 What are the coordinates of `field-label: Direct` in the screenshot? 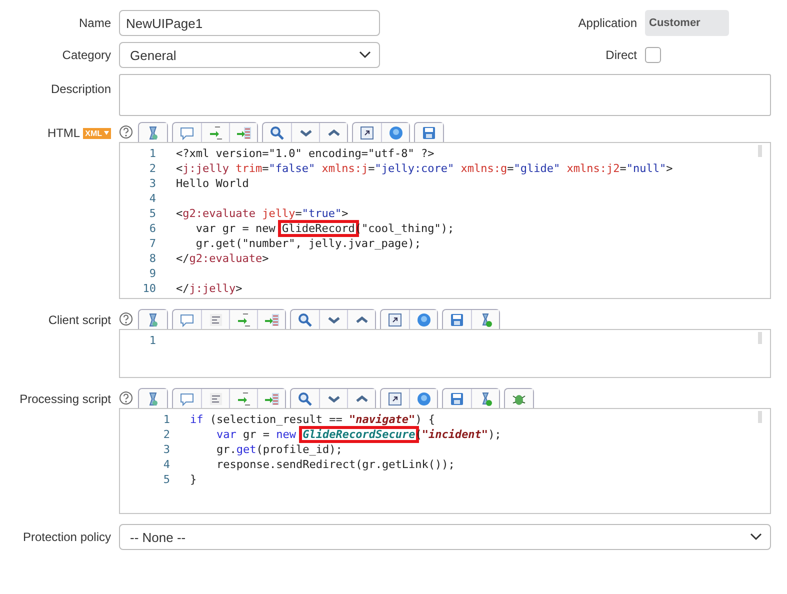 It's located at (621, 55).